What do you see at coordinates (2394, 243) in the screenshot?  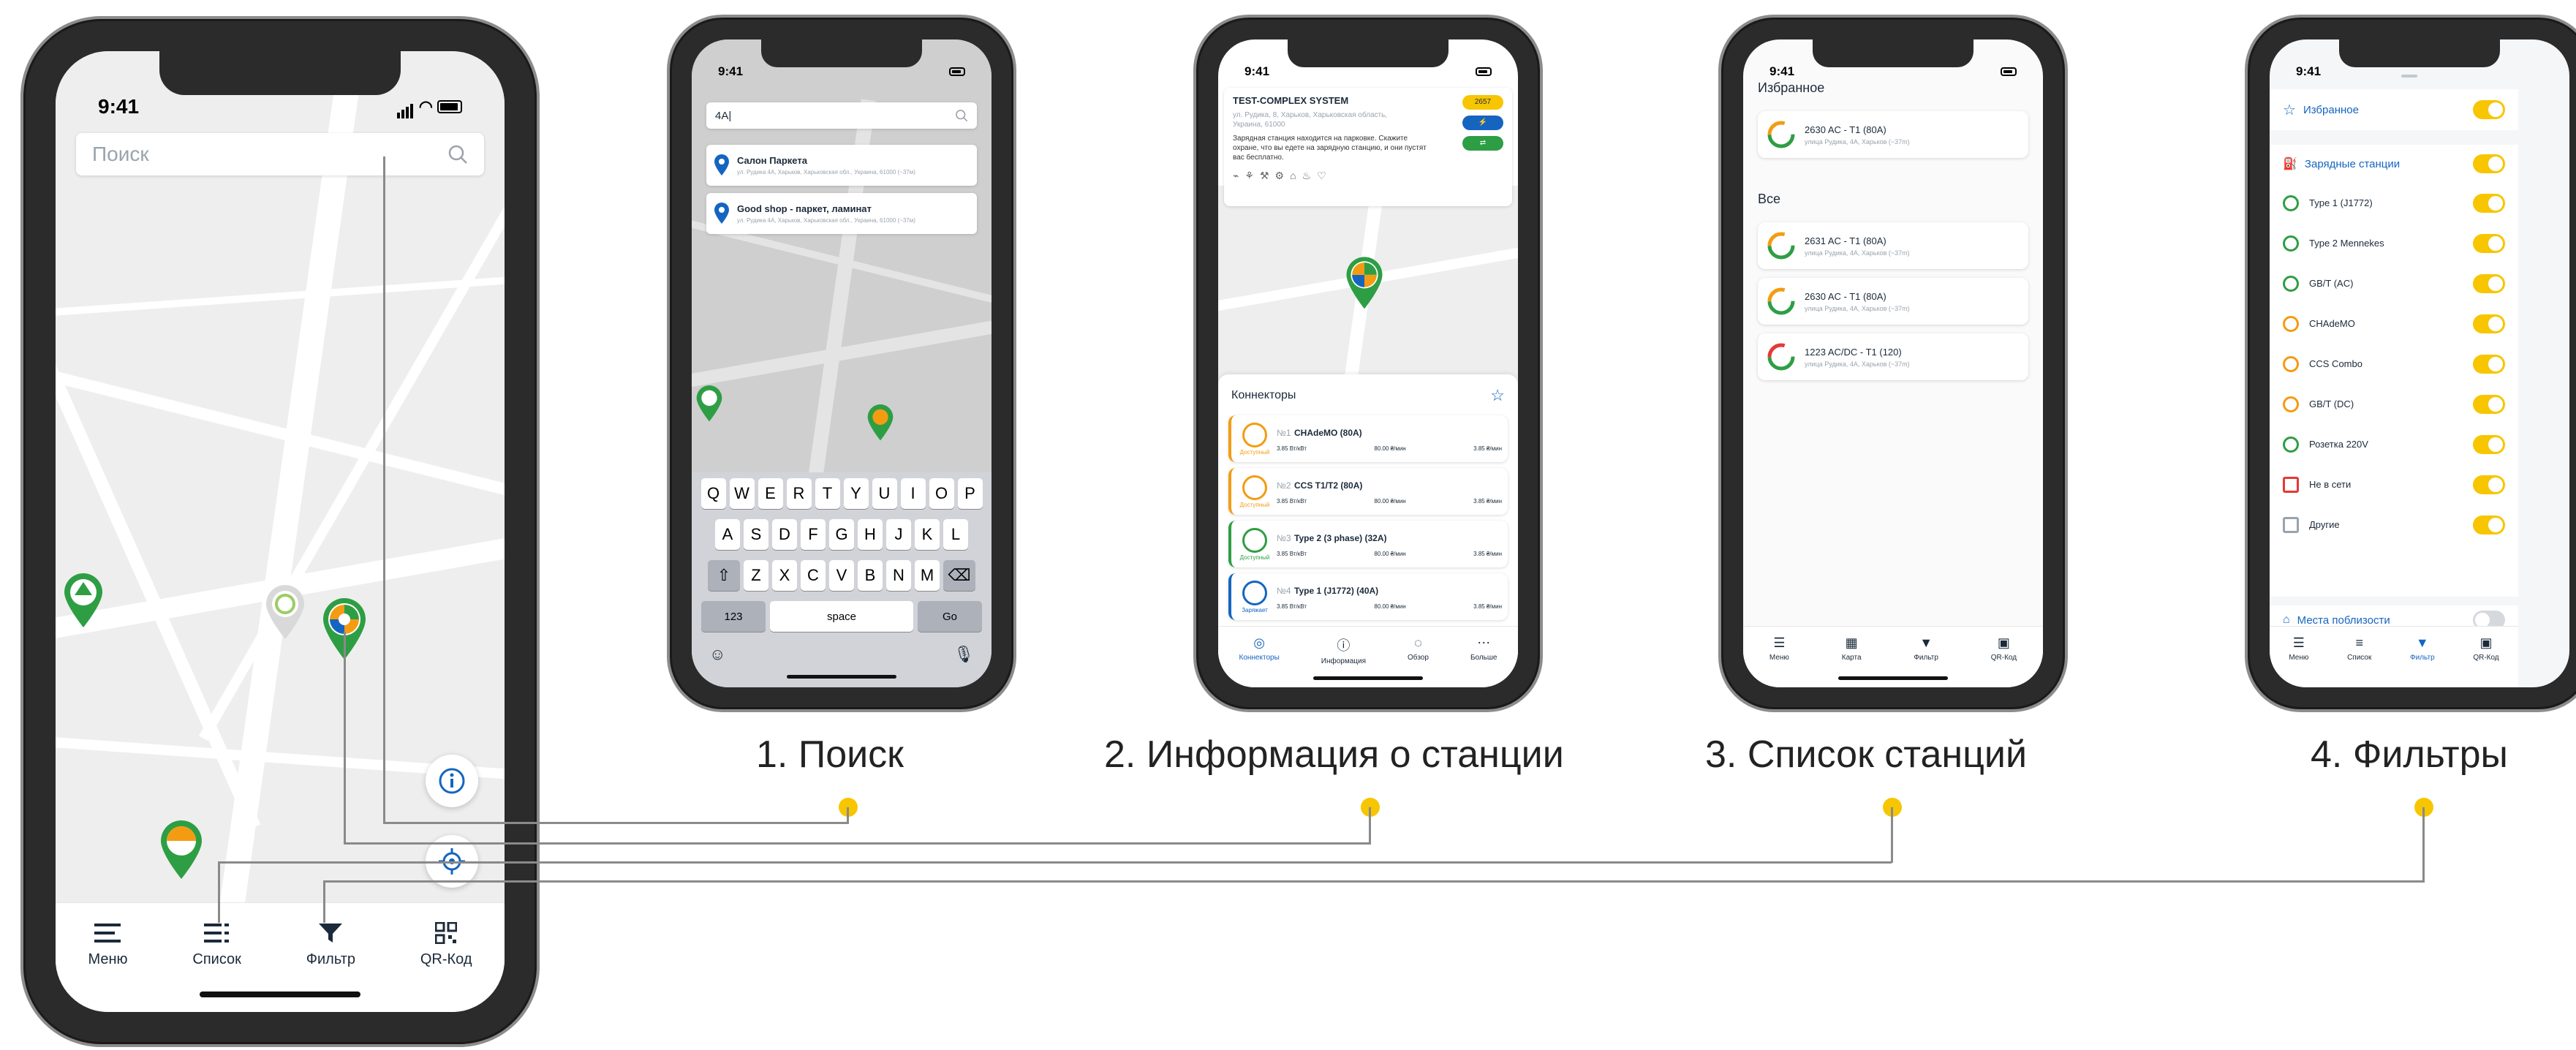 I see `filter-item: Type 2 Mennekes` at bounding box center [2394, 243].